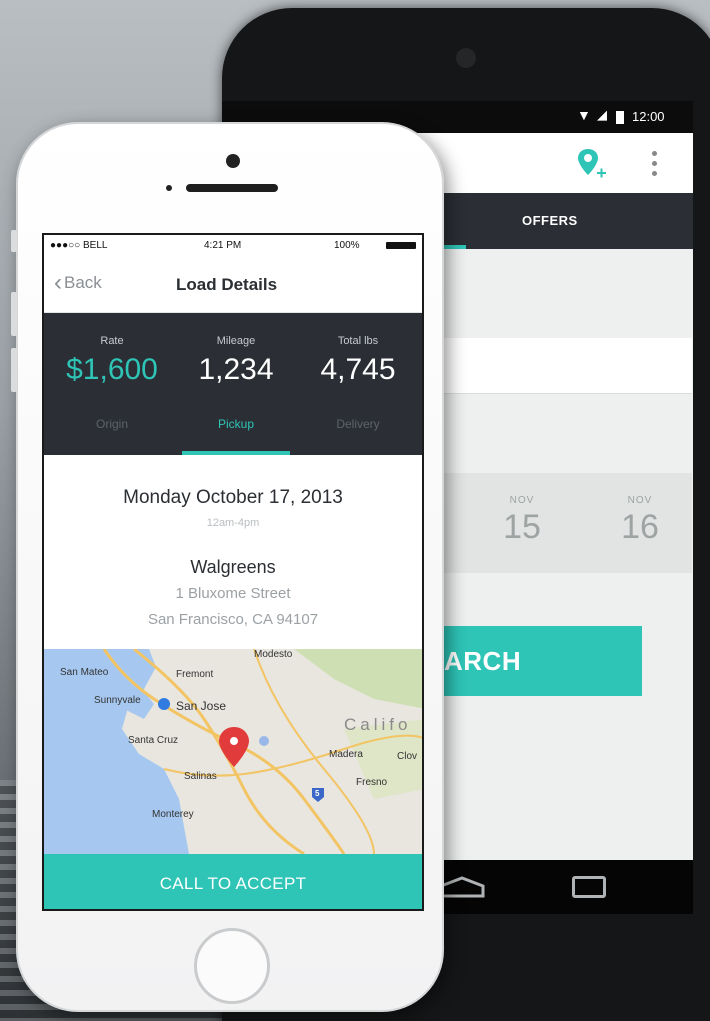 This screenshot has height=1021, width=710. What do you see at coordinates (58, 282) in the screenshot?
I see `chevron-left-icon: ‹` at bounding box center [58, 282].